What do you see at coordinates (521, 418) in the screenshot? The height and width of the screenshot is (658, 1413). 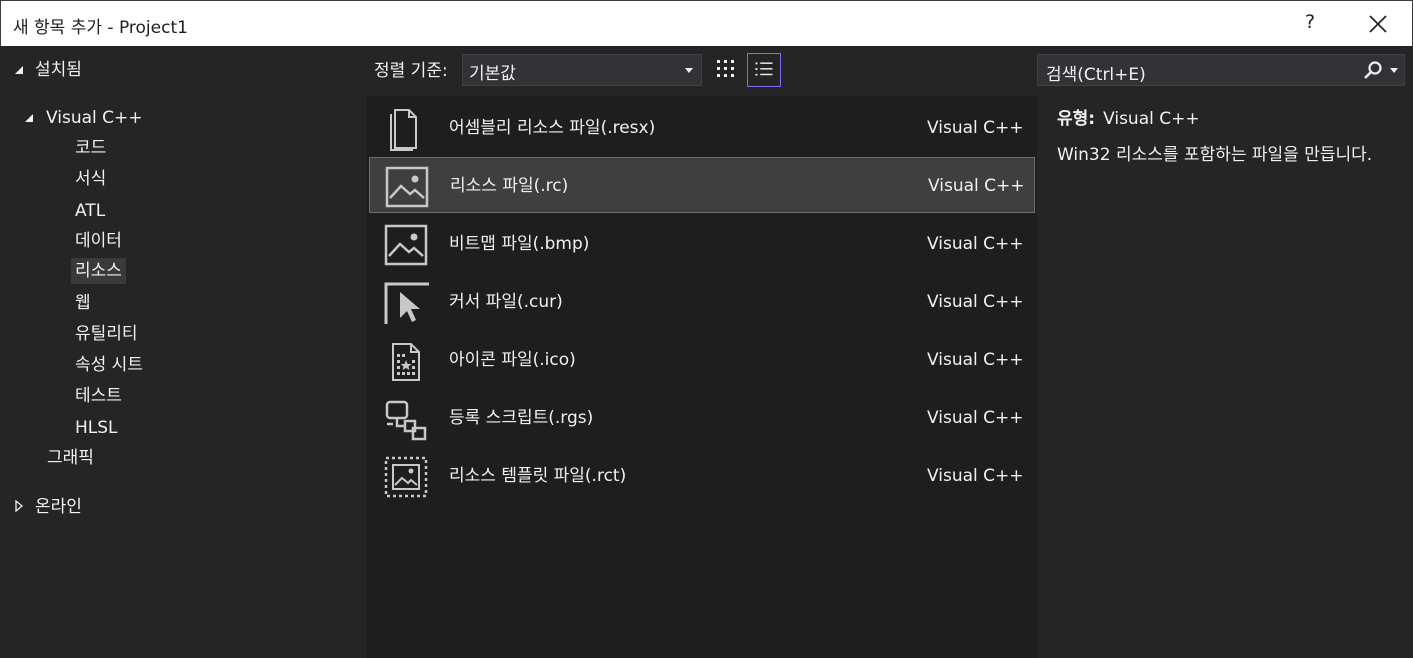 I see `template-name: 등록 스크립트(.rgs)` at bounding box center [521, 418].